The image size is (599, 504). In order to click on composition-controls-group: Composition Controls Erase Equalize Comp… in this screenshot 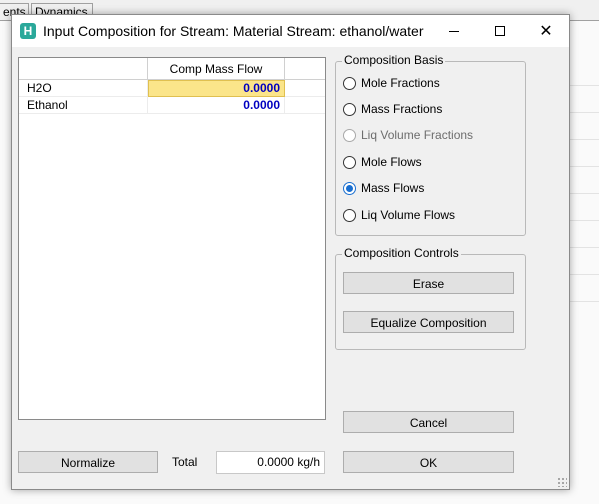, I will do `click(430, 298)`.